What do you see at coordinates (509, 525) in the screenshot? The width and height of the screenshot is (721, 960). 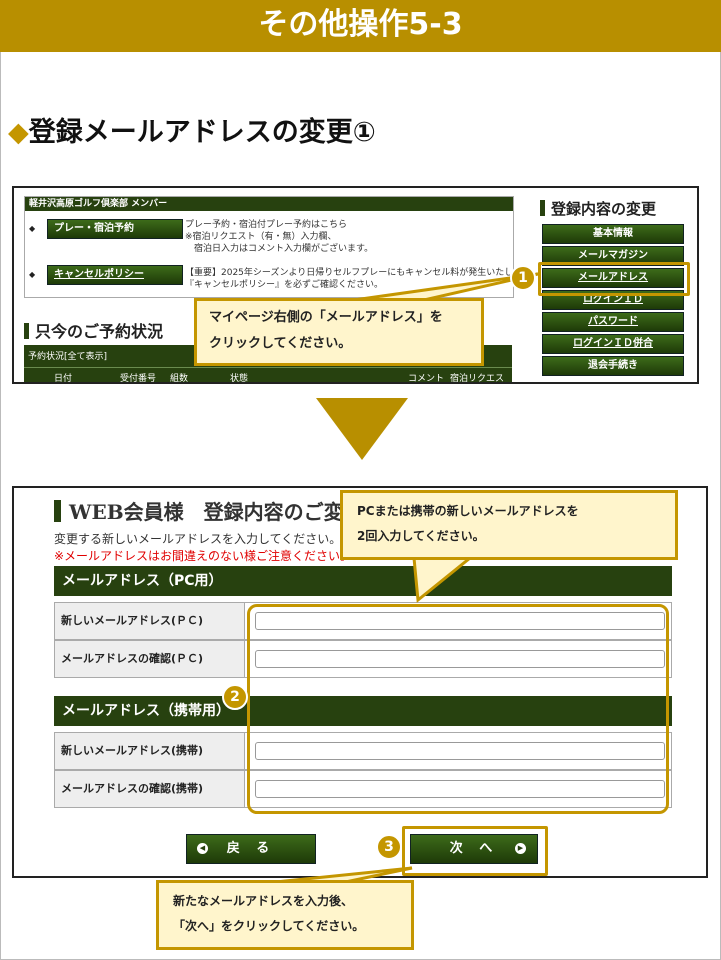 I see `callout-step2: PCまたは携帯の新しいメールアドレスを 2回入力してください。` at bounding box center [509, 525].